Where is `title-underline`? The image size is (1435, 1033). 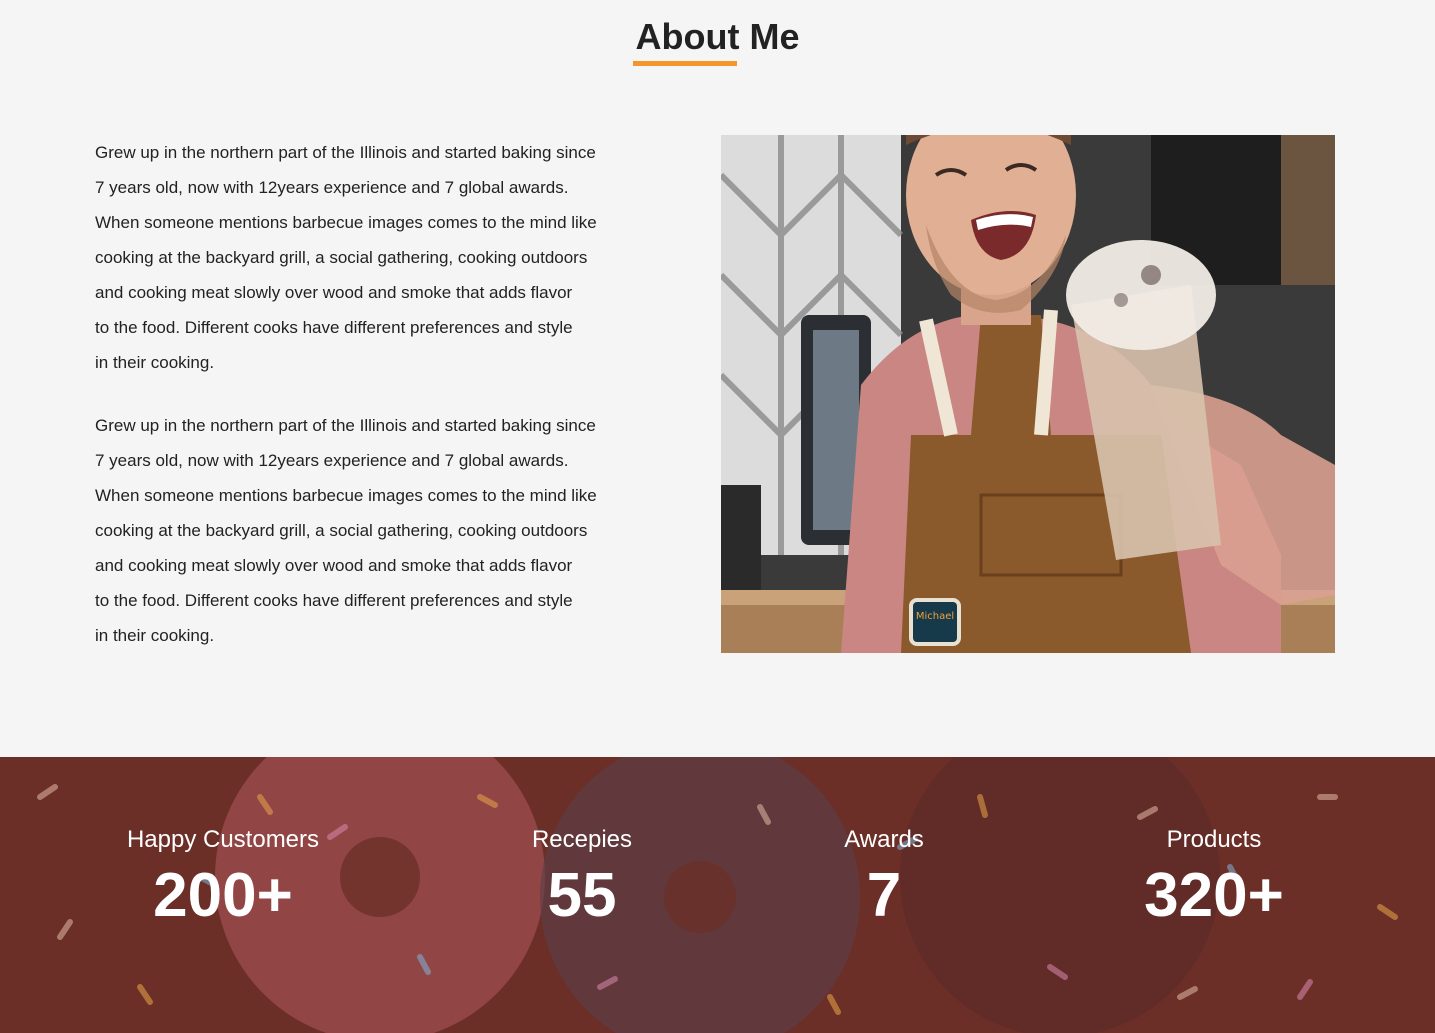 title-underline is located at coordinates (685, 63).